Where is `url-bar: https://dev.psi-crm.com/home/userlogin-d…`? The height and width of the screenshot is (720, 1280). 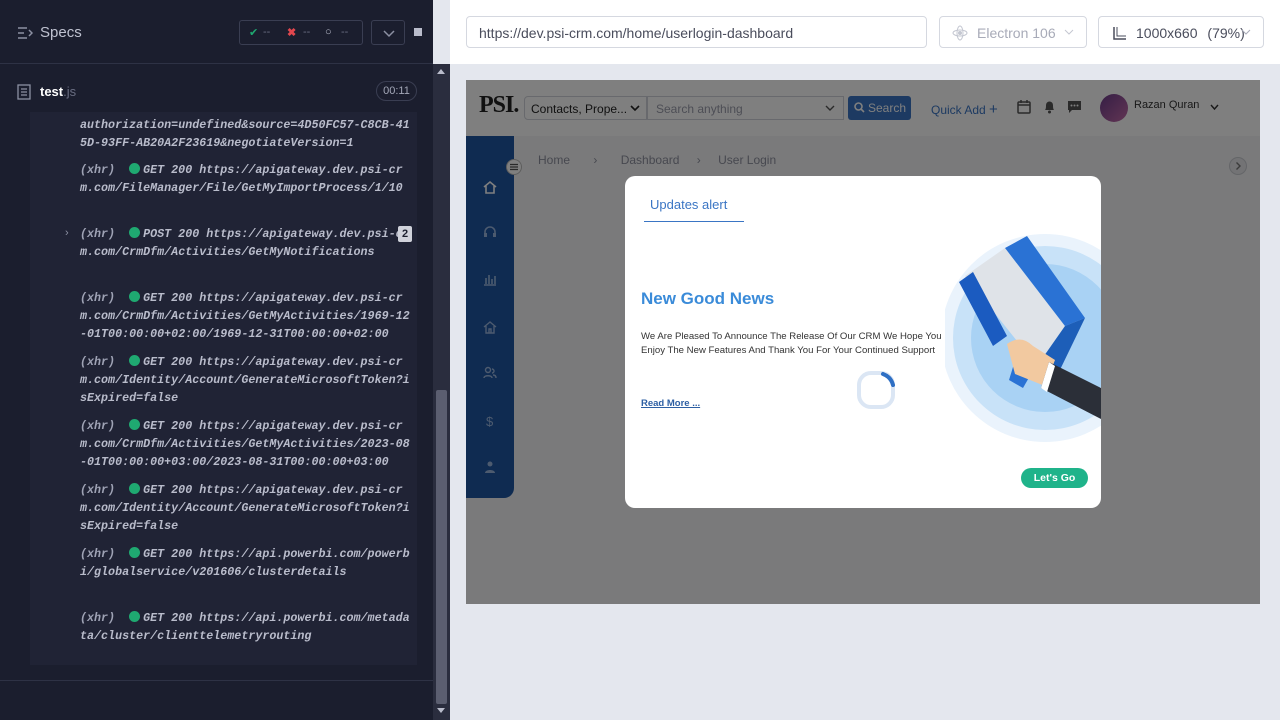 url-bar: https://dev.psi-crm.com/home/userlogin-d… is located at coordinates (696, 32).